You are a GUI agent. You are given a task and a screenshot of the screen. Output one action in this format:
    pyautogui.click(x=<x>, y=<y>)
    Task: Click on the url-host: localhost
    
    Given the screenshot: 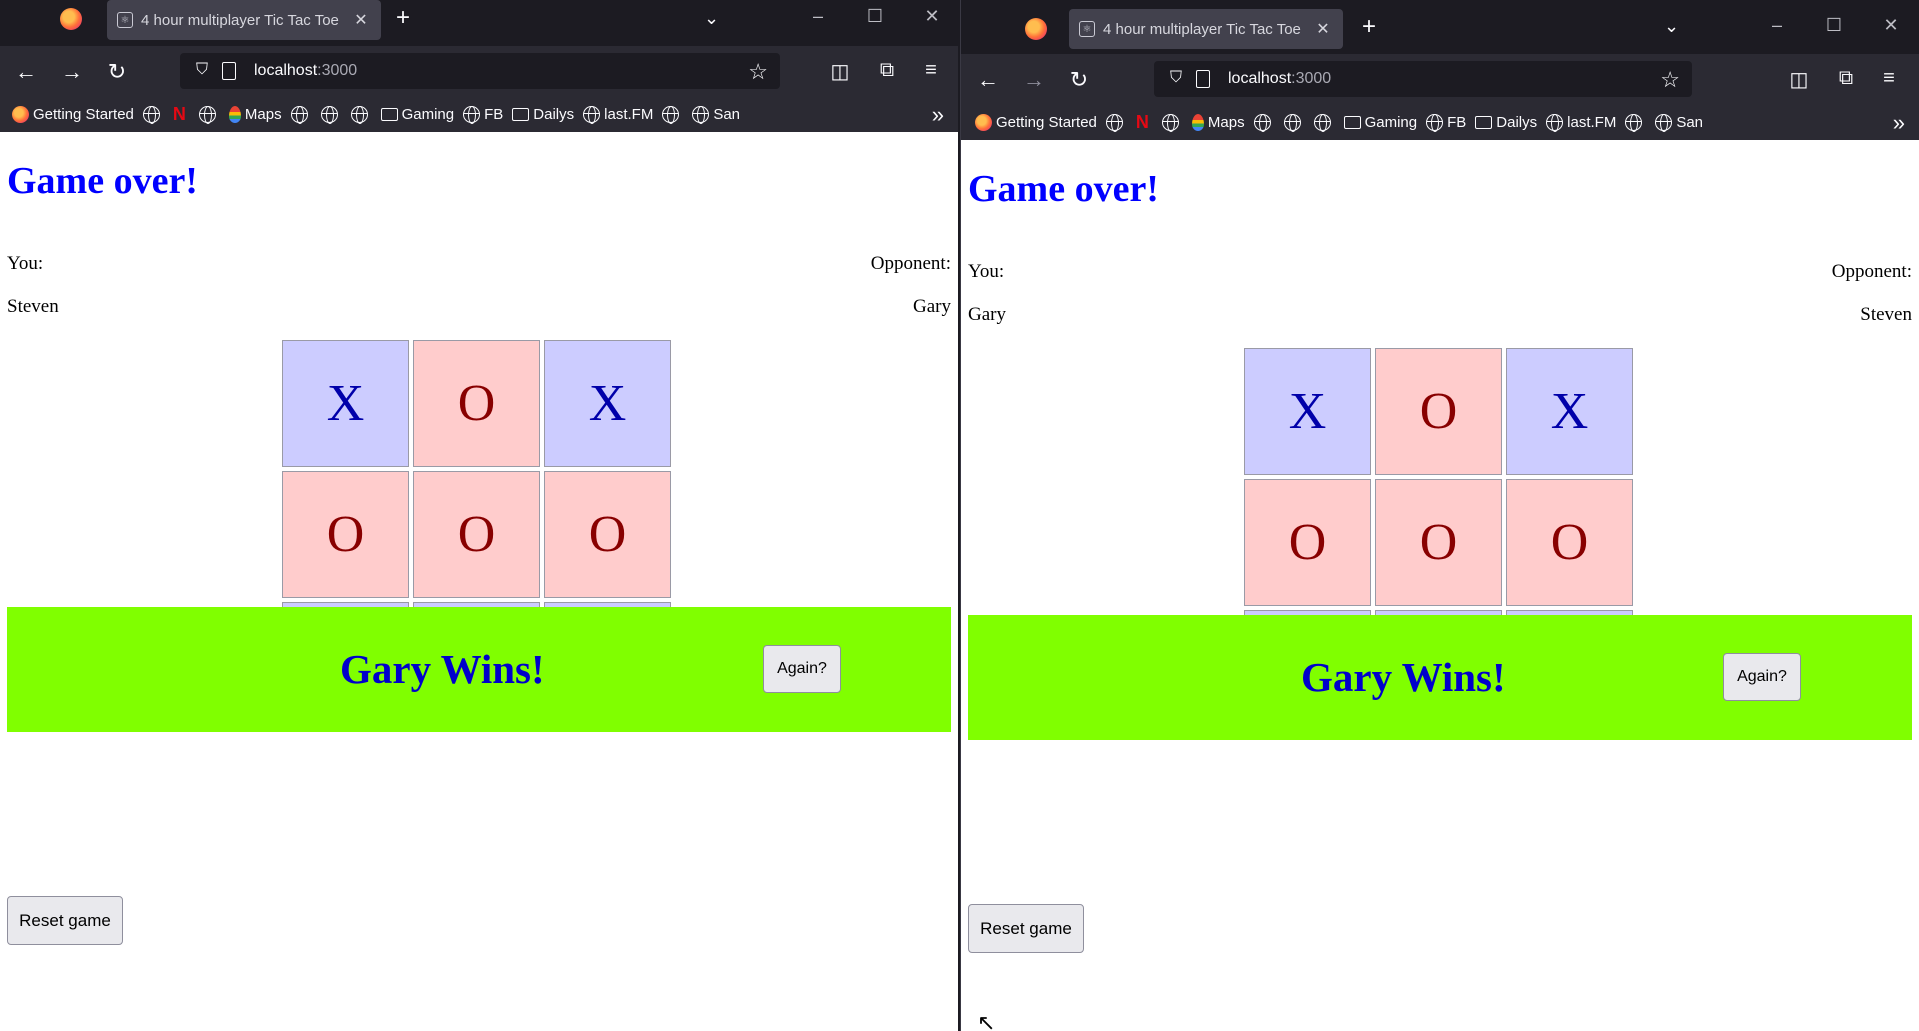 What is the action you would take?
    pyautogui.click(x=286, y=70)
    